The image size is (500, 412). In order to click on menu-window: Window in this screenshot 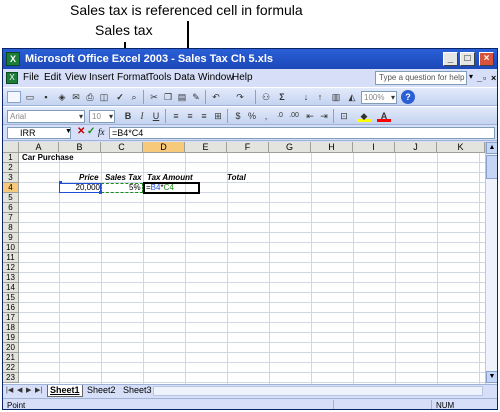, I will do `click(216, 77)`.